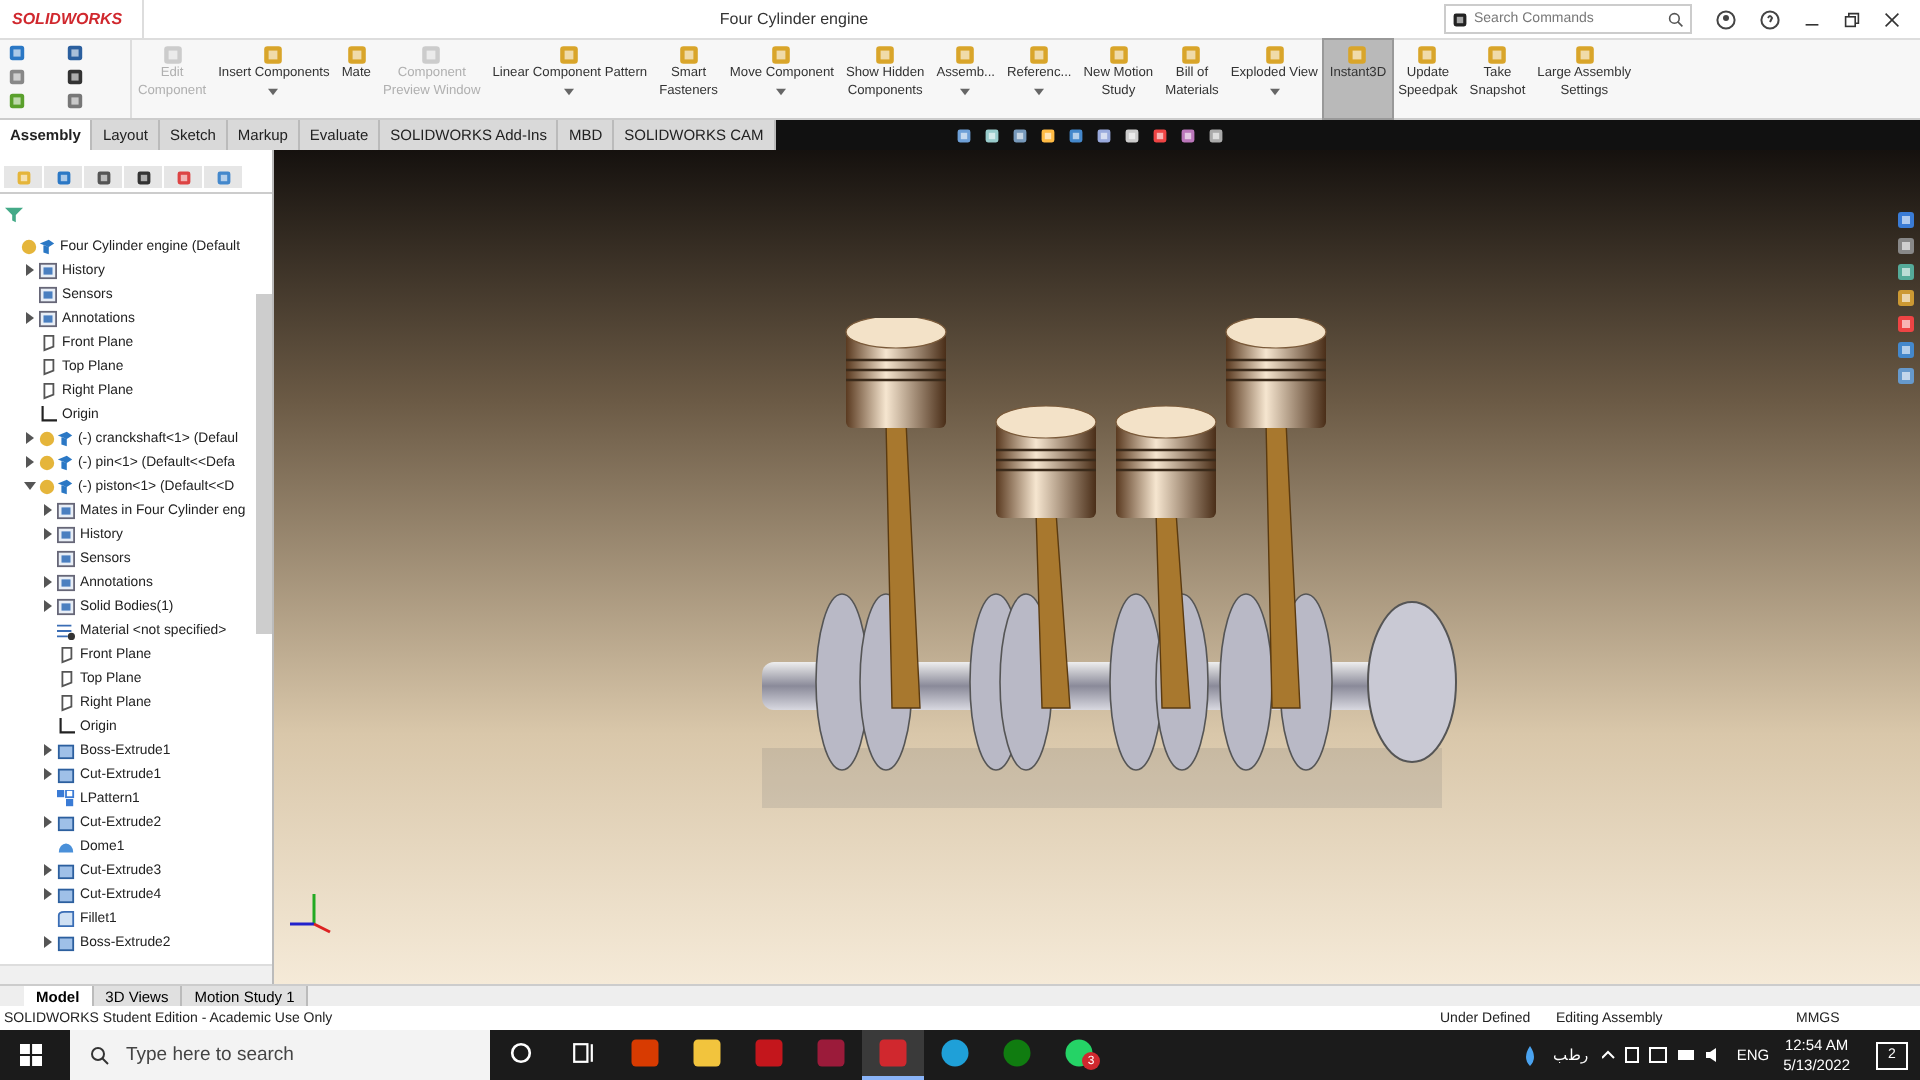  What do you see at coordinates (14, 215) in the screenshot?
I see `filter-icon` at bounding box center [14, 215].